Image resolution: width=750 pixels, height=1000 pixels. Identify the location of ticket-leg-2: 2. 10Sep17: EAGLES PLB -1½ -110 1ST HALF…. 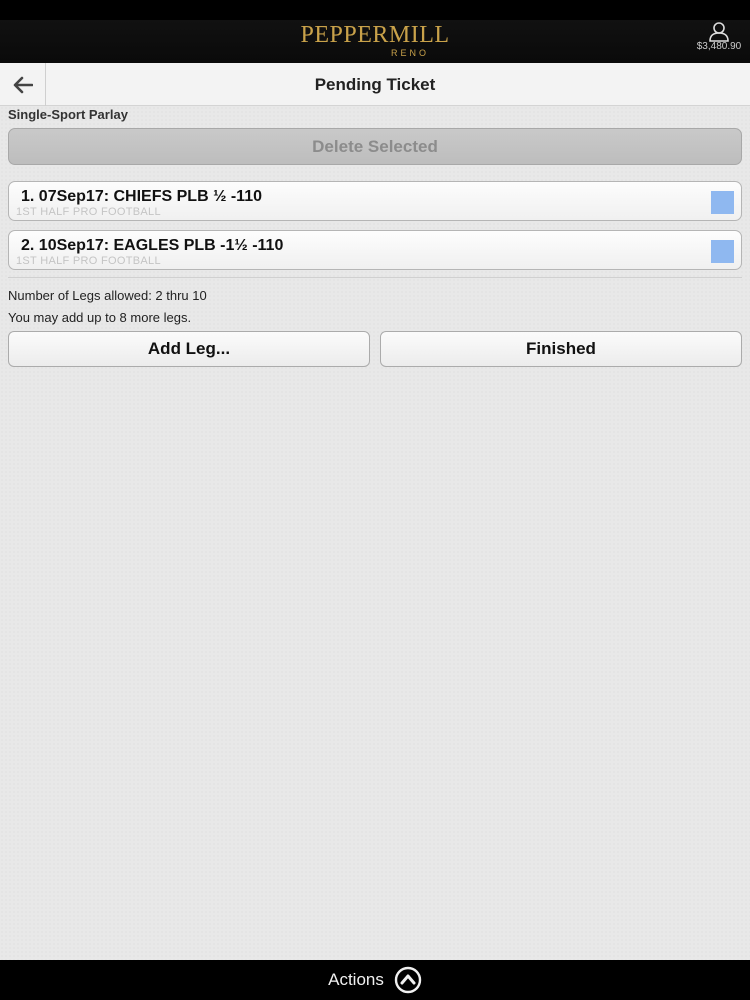
(375, 250).